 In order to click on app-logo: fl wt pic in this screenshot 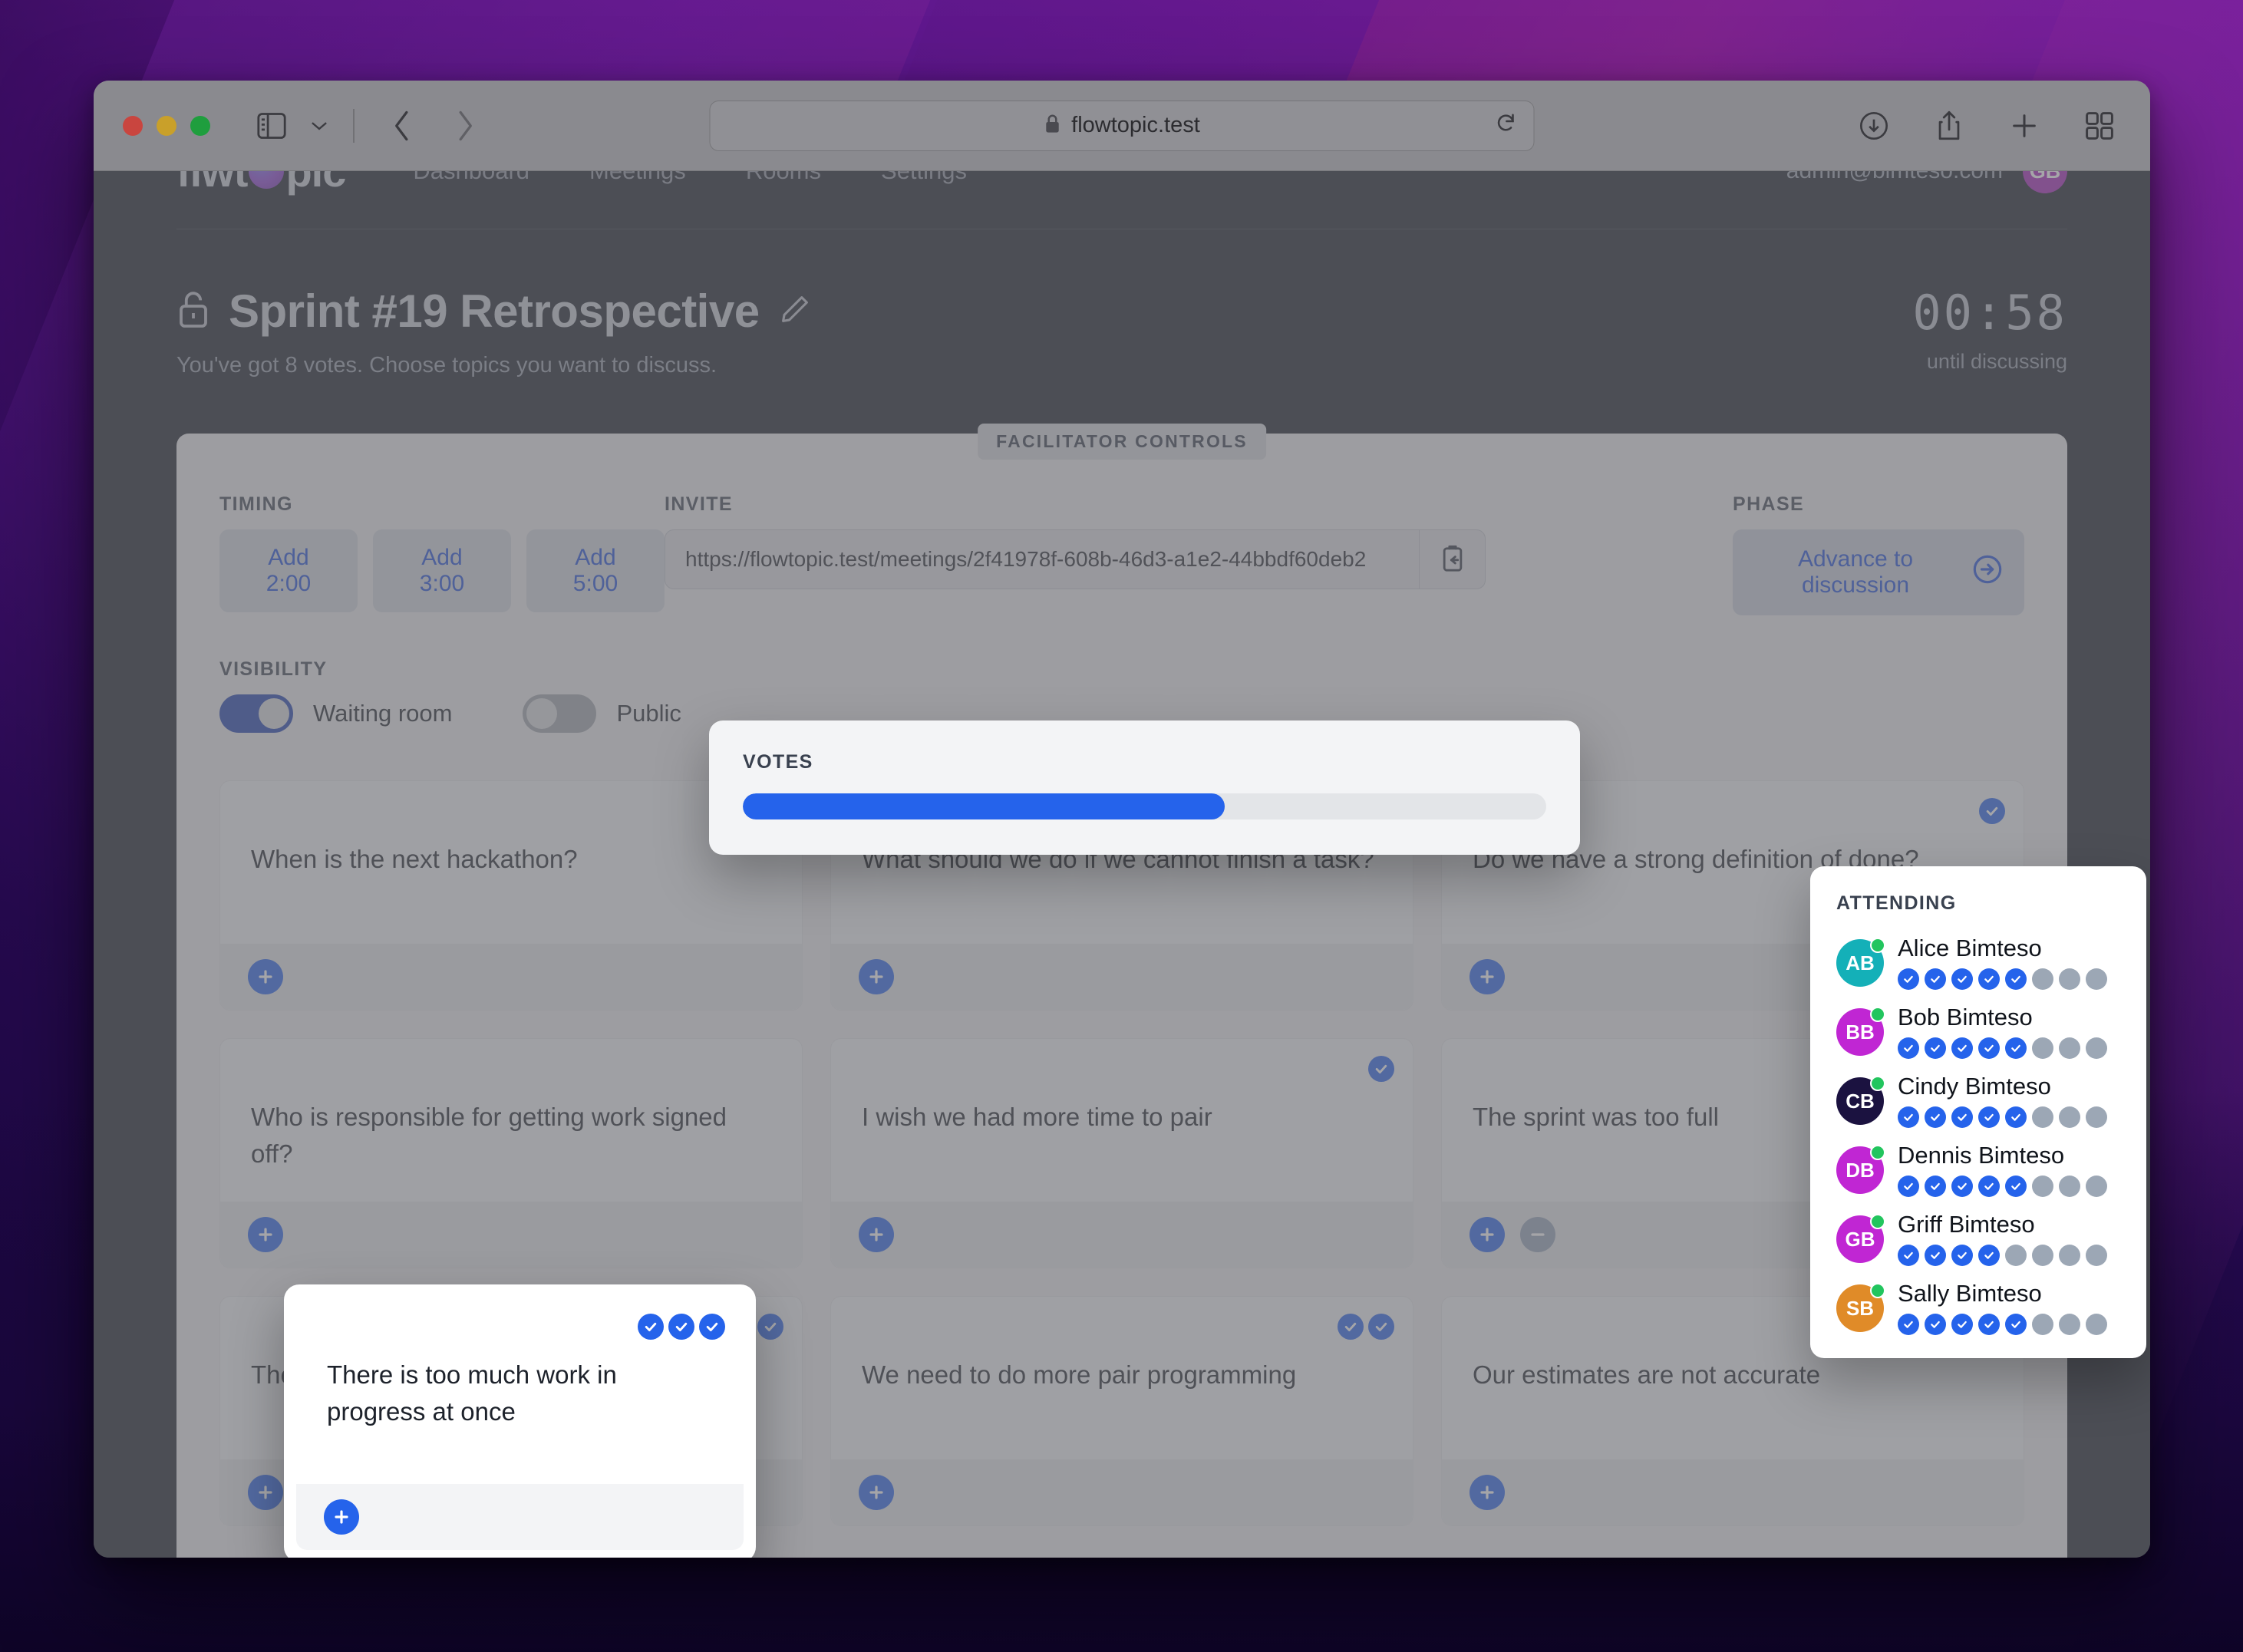, I will do `click(261, 183)`.